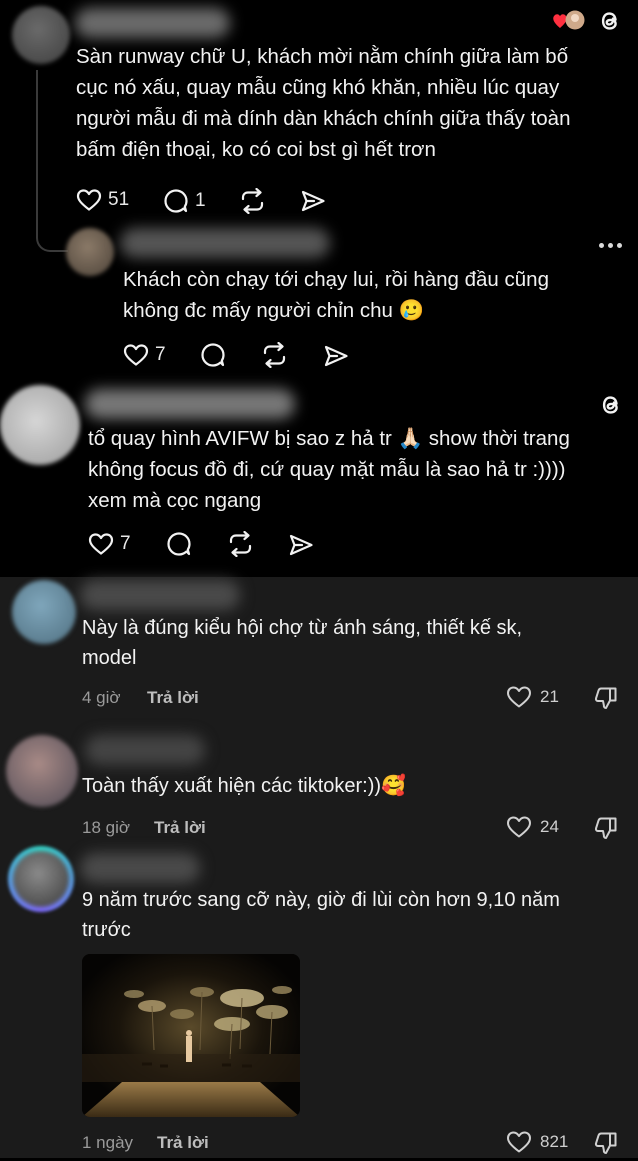 This screenshot has width=638, height=1161. Describe the element at coordinates (532, 697) in the screenshot. I see `like-button: 21` at that location.